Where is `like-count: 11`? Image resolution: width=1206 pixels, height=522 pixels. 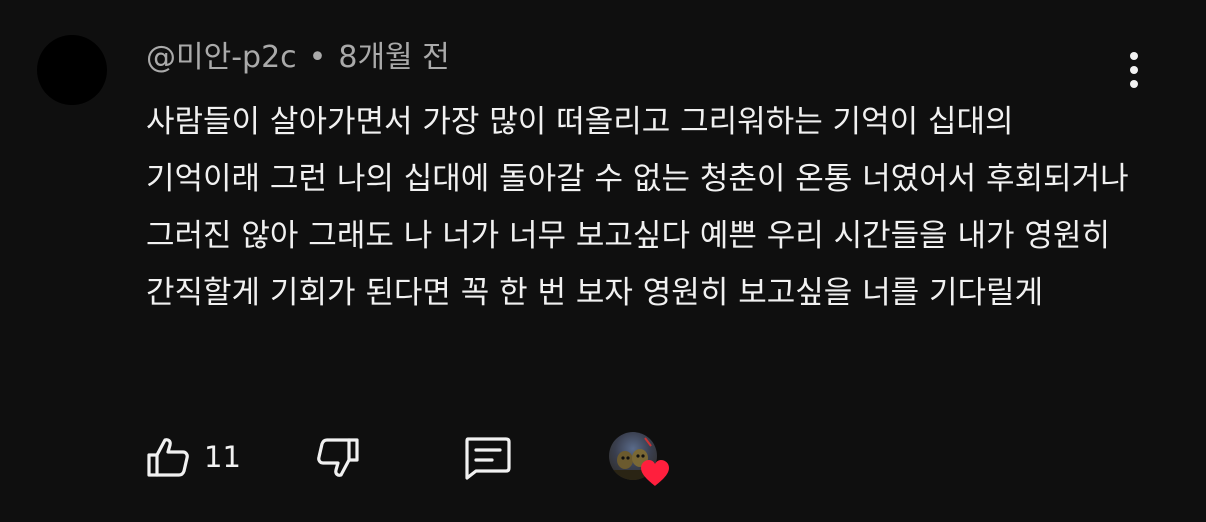
like-count: 11 is located at coordinates (222, 457).